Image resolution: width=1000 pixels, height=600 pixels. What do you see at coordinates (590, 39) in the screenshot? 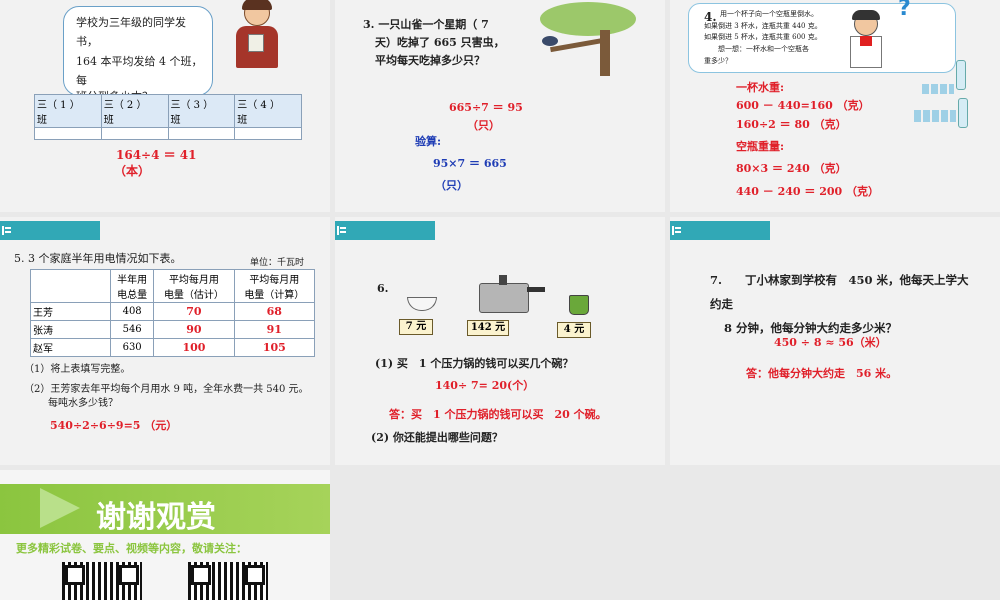
I see `tree-bird-illustration` at bounding box center [590, 39].